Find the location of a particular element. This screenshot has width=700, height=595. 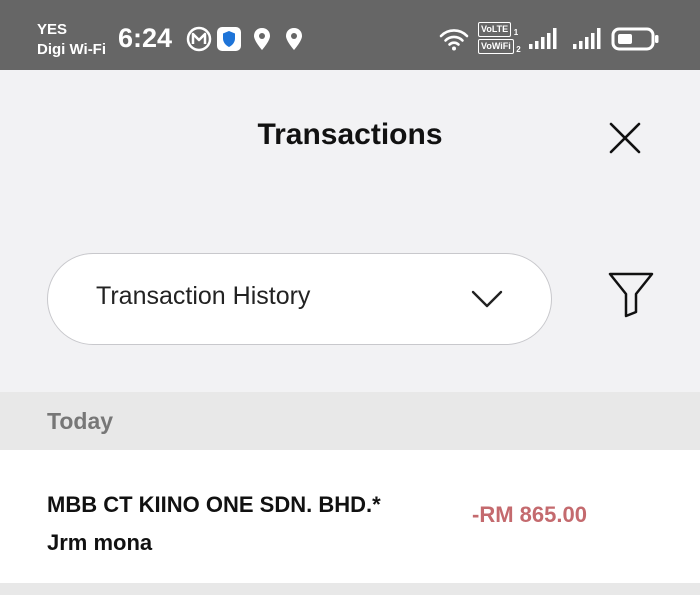

divider is located at coordinates (350, 589).